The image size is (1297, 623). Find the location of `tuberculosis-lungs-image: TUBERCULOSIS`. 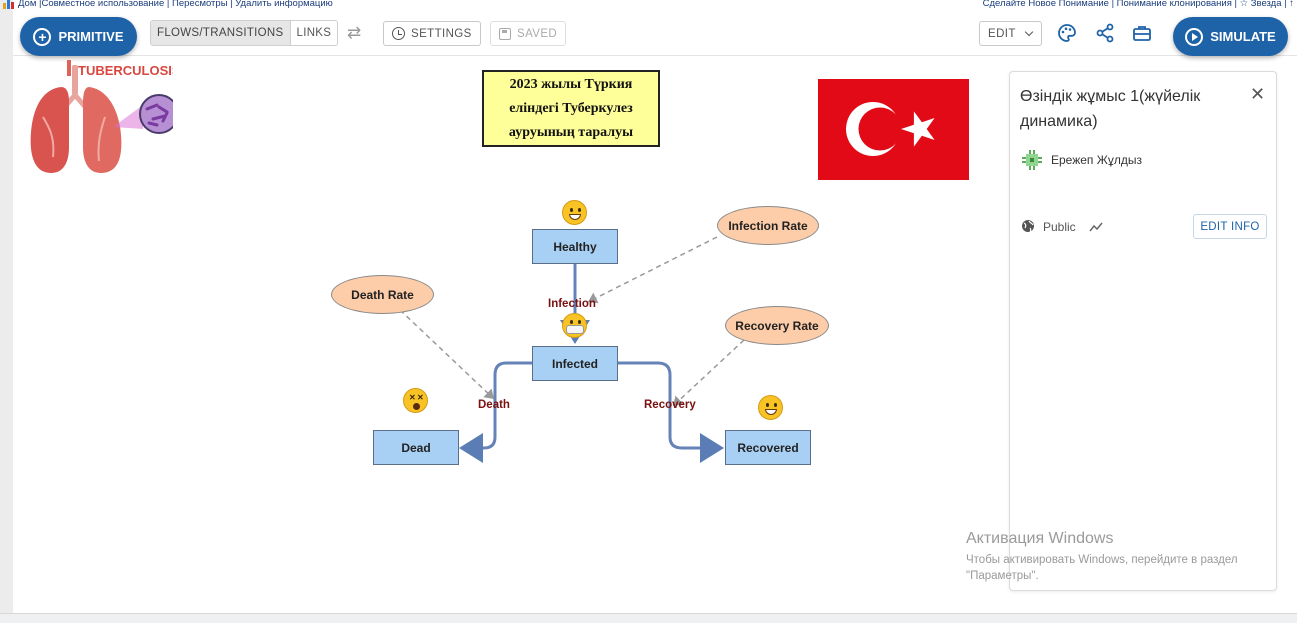

tuberculosis-lungs-image: TUBERCULOSIS is located at coordinates (93, 117).